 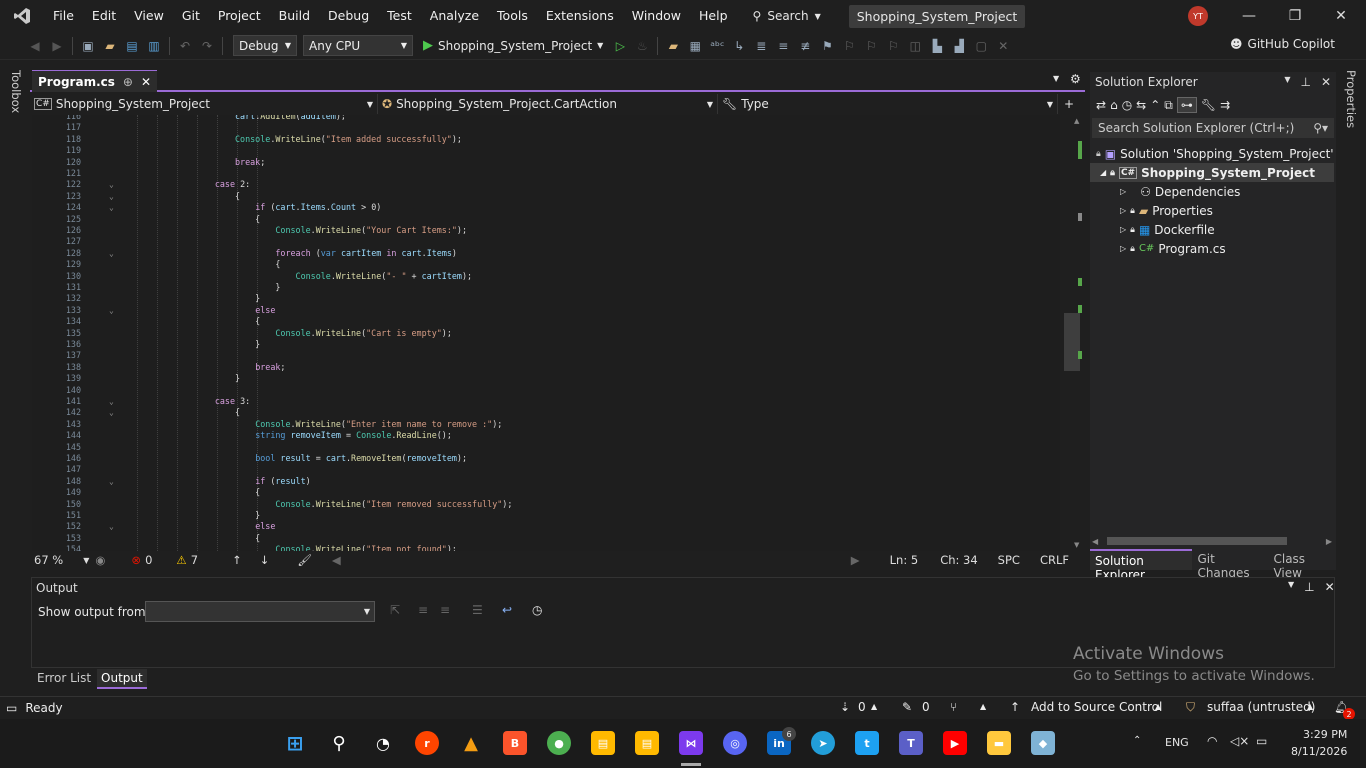 What do you see at coordinates (1101, 105) in the screenshot?
I see `switch-views-icon: ⇄` at bounding box center [1101, 105].